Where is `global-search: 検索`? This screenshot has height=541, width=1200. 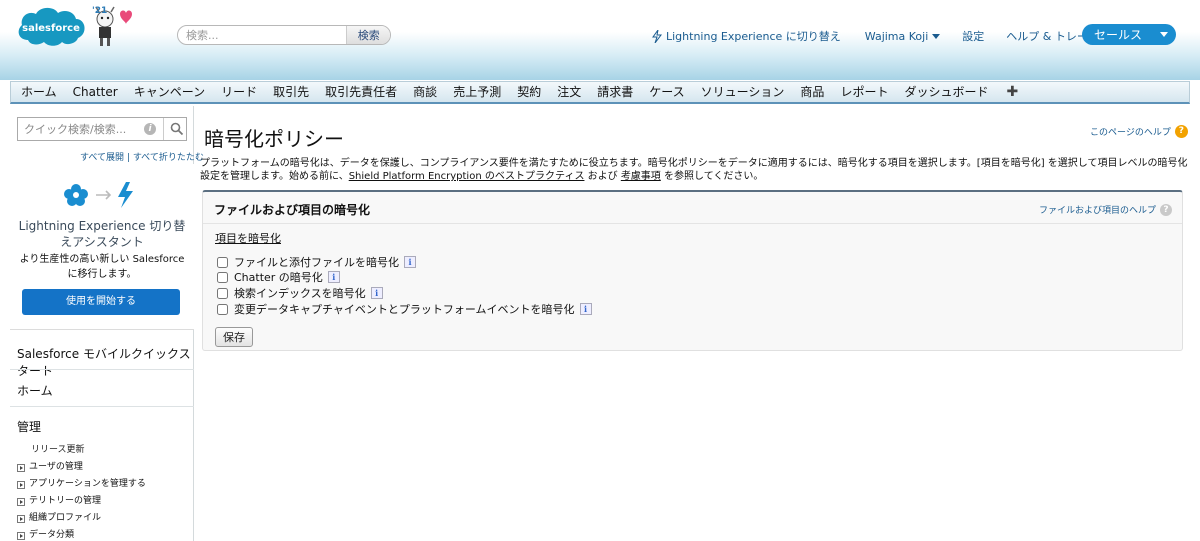 global-search: 検索 is located at coordinates (284, 35).